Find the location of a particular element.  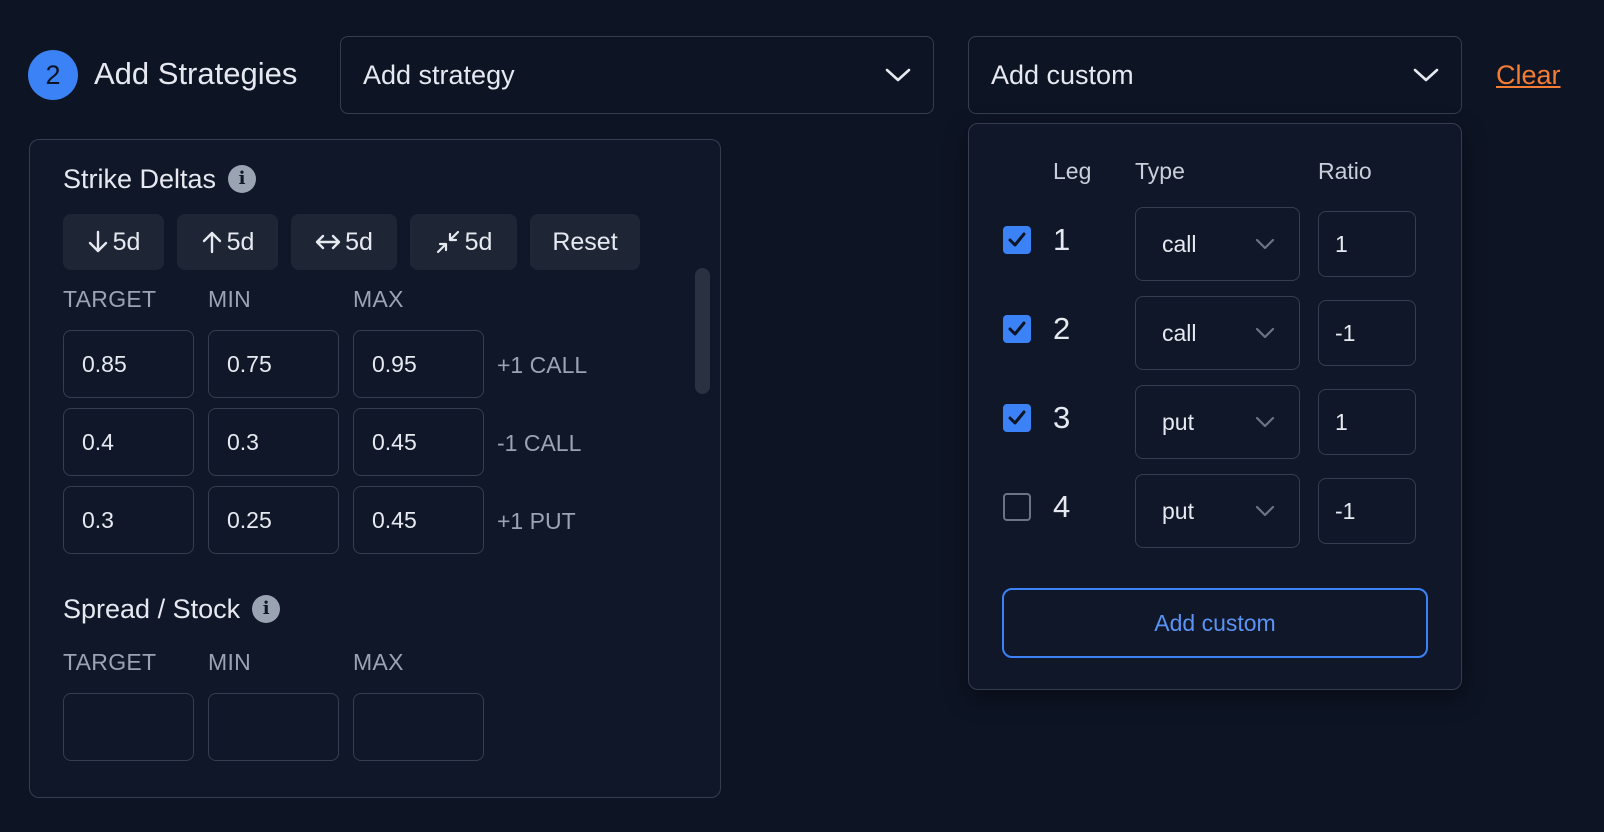

spread-target-input is located at coordinates (128, 727).